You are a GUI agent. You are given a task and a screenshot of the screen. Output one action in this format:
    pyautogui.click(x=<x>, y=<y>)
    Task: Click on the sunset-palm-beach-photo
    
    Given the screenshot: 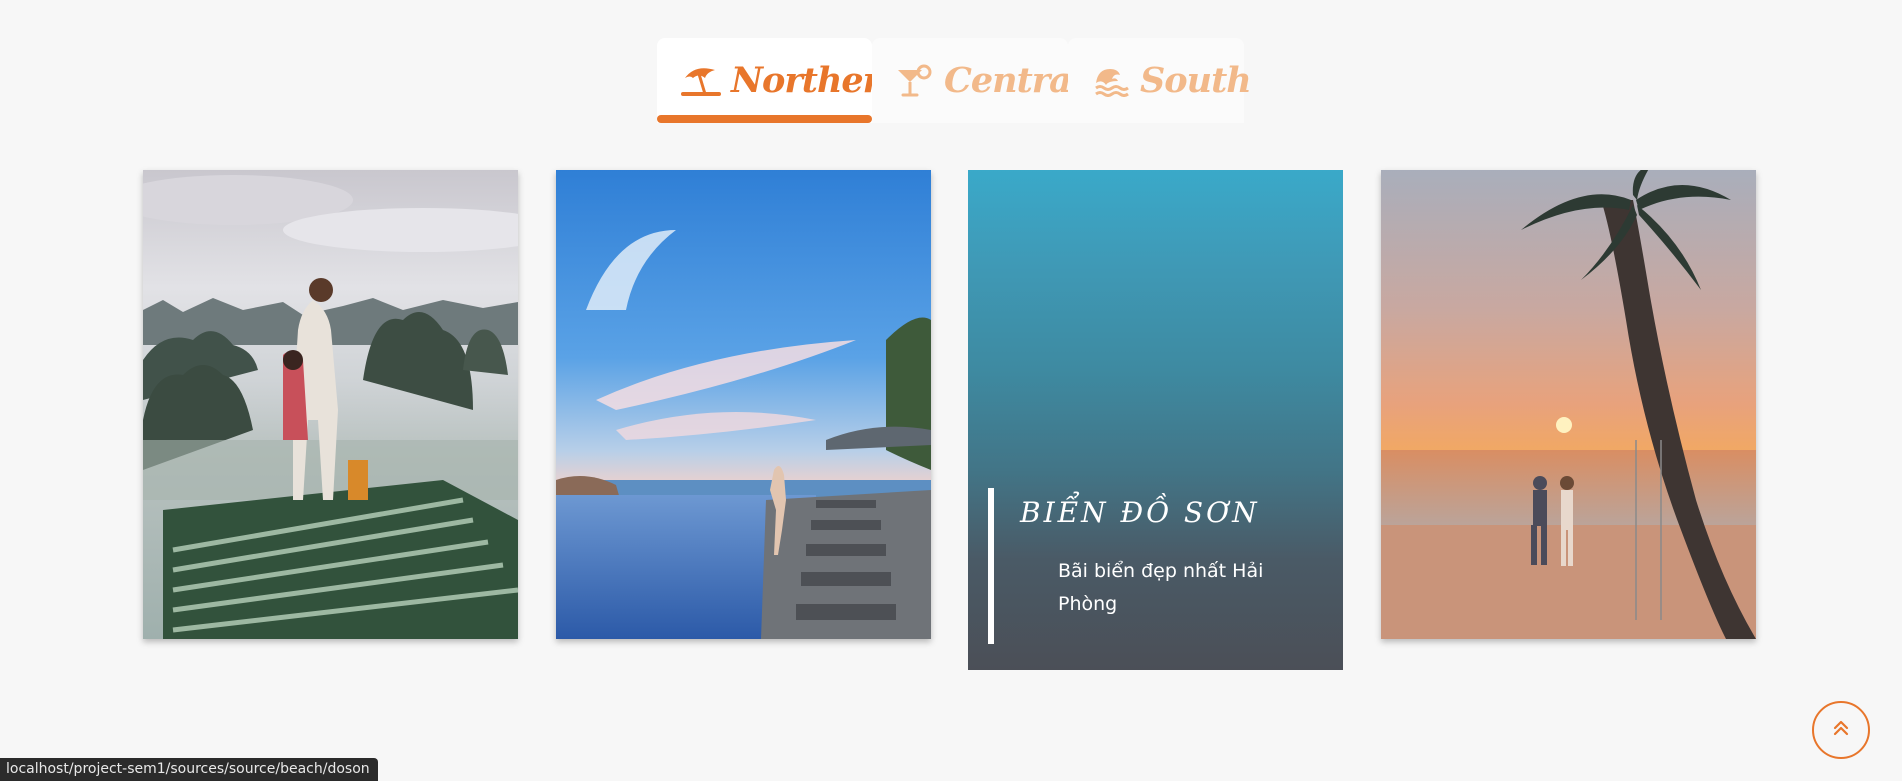 What is the action you would take?
    pyautogui.click(x=1568, y=404)
    